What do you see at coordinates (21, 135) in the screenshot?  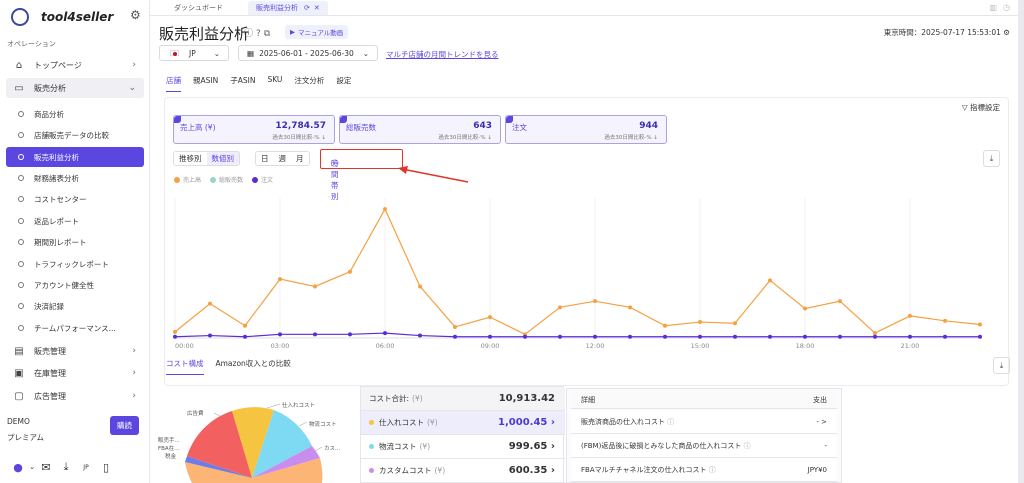 I see `dot-icon` at bounding box center [21, 135].